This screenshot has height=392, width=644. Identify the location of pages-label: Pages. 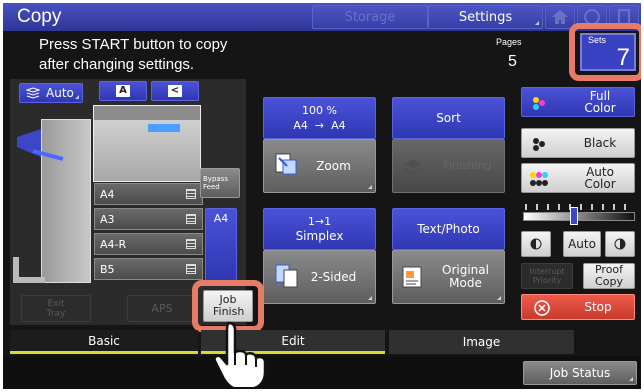
(509, 42).